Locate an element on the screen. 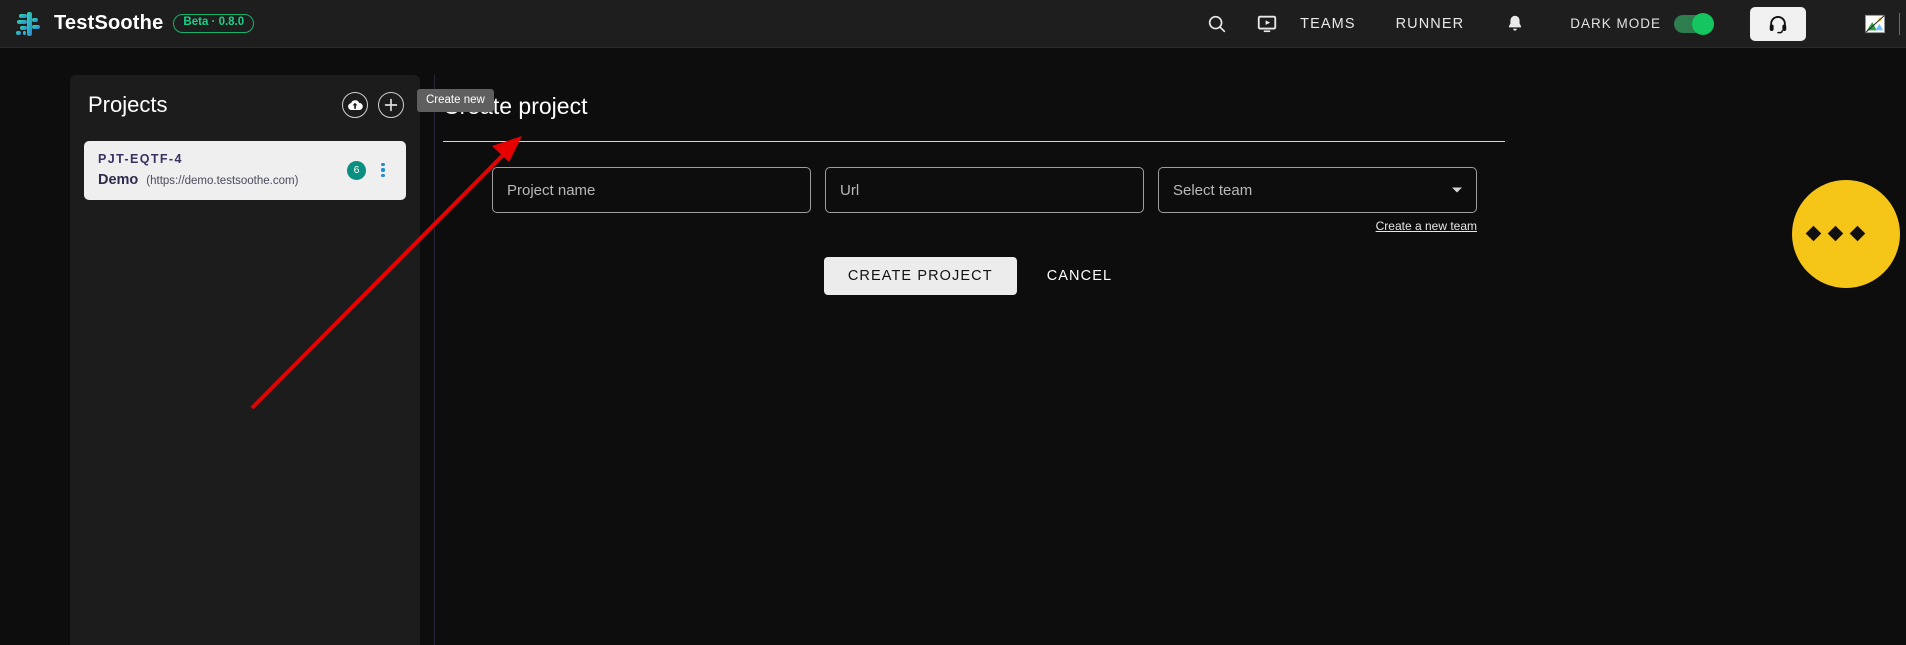 The height and width of the screenshot is (645, 1906). avatar-divider is located at coordinates (1899, 23).